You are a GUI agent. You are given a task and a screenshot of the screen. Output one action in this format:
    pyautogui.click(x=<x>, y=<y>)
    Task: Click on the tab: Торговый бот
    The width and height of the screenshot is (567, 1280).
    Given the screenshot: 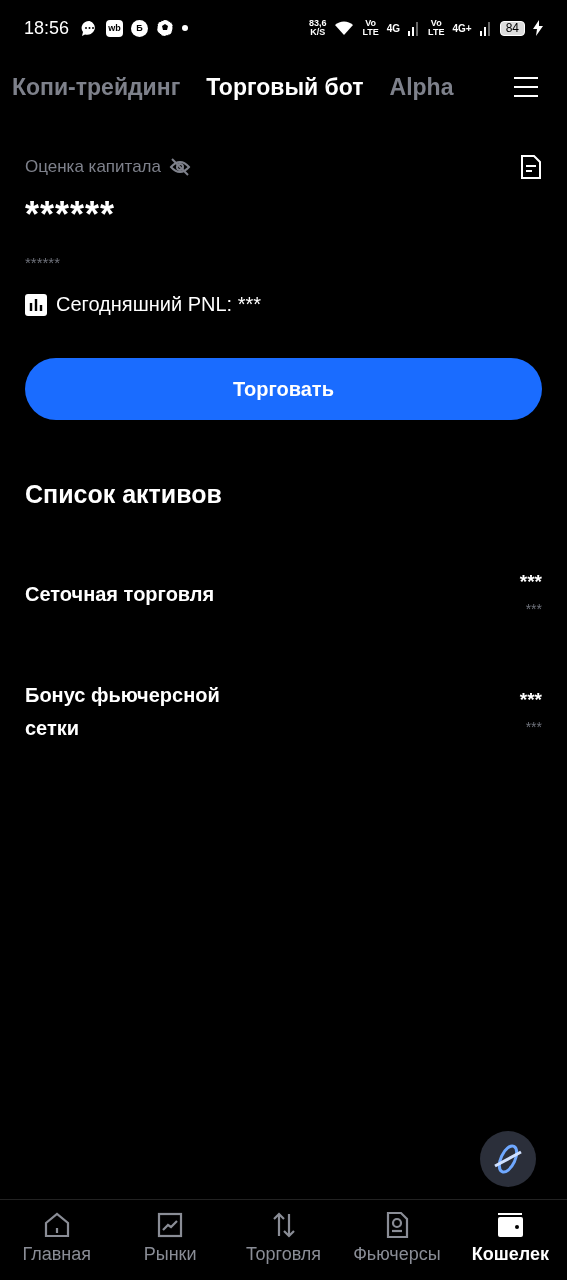 What is the action you would take?
    pyautogui.click(x=285, y=87)
    